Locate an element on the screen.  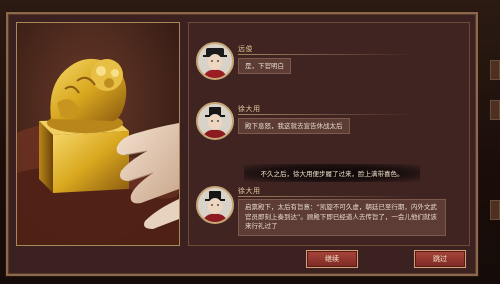
official-portrait-icon is located at coordinates (215, 61).